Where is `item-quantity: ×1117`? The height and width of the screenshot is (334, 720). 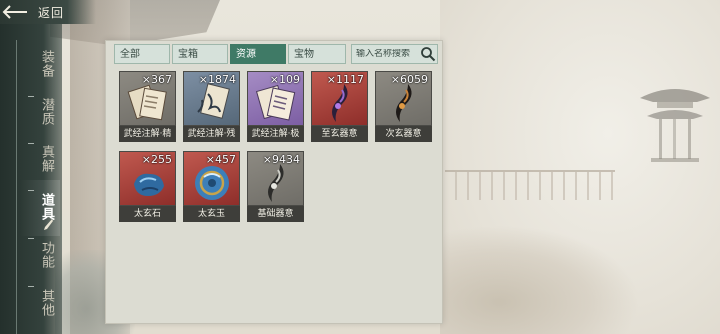 item-quantity: ×1117 is located at coordinates (345, 79).